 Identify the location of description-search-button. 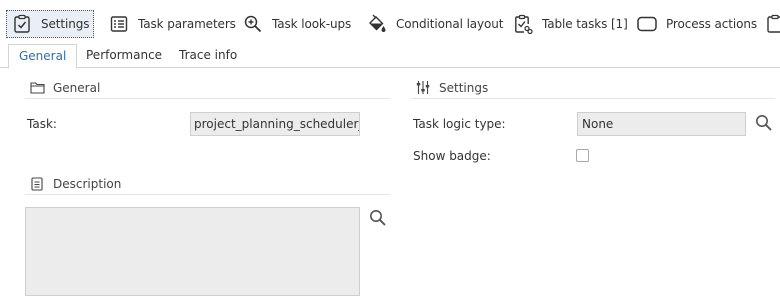
(378, 219).